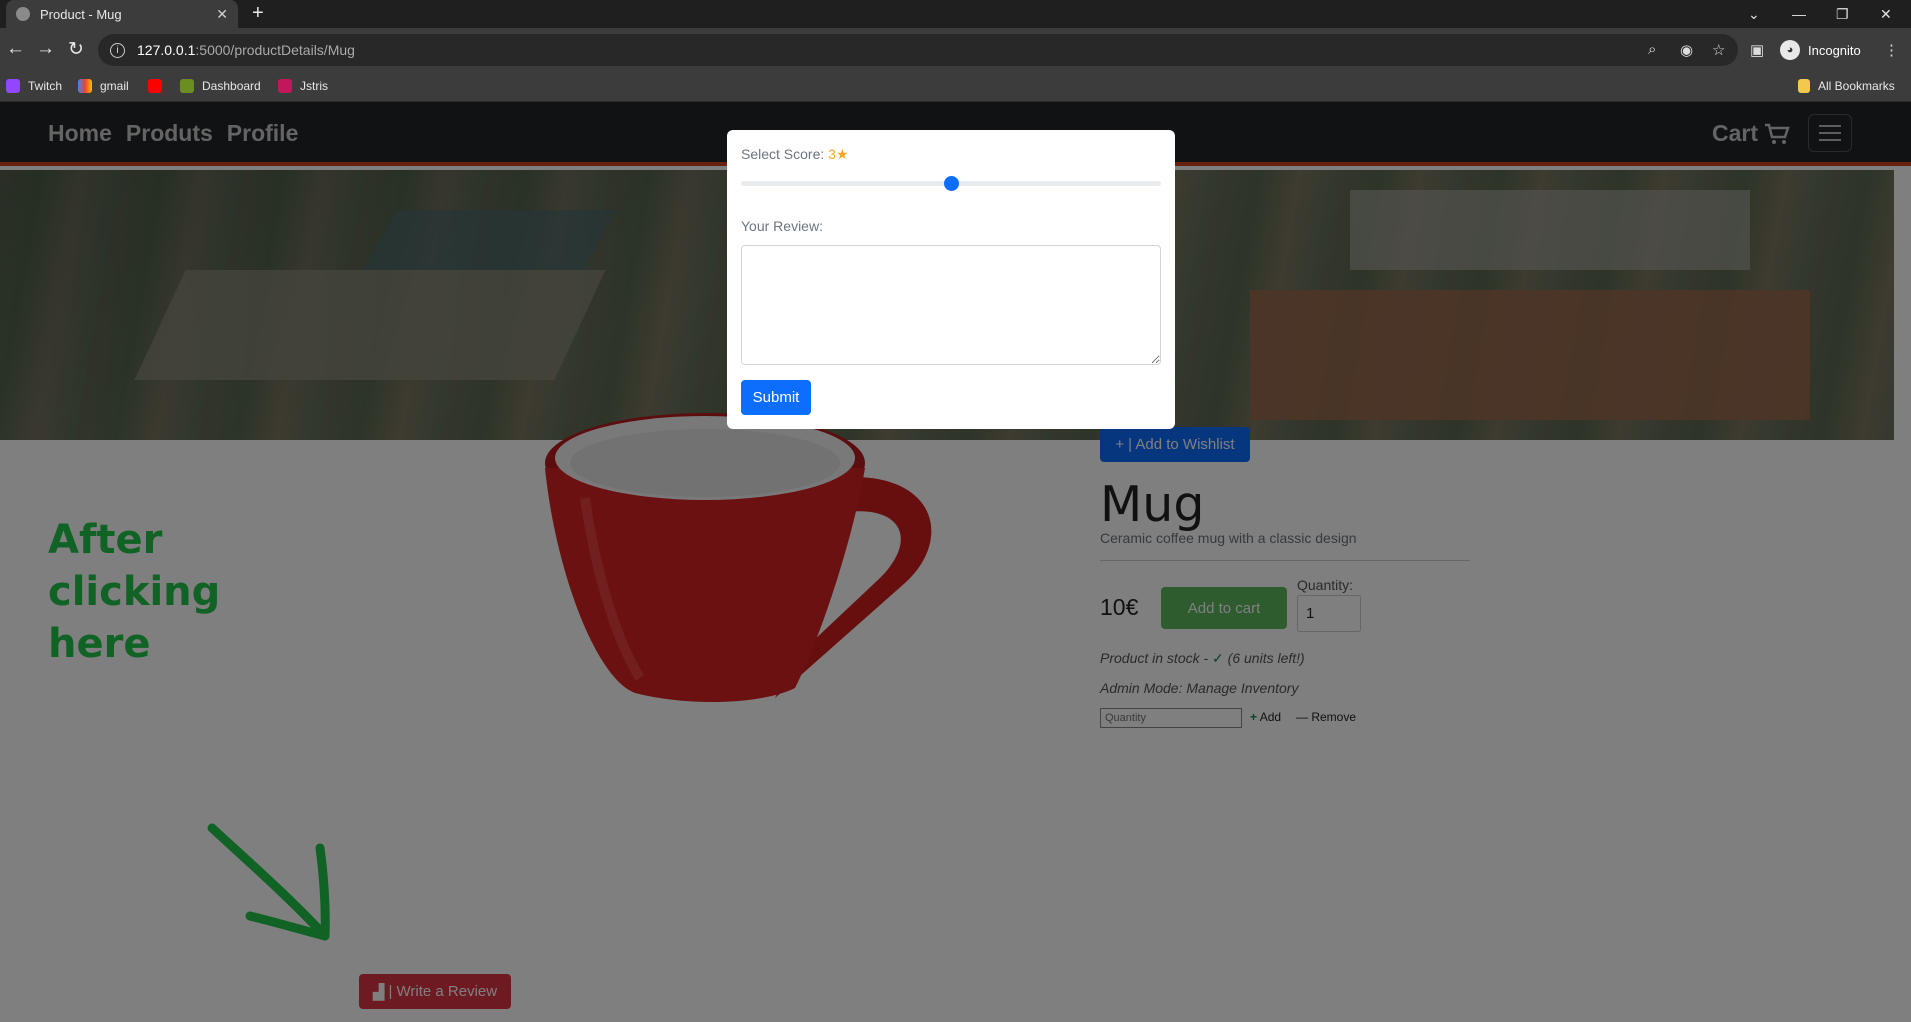  Describe the element at coordinates (81, 14) in the screenshot. I see `tab-title: Product - Mug` at that location.